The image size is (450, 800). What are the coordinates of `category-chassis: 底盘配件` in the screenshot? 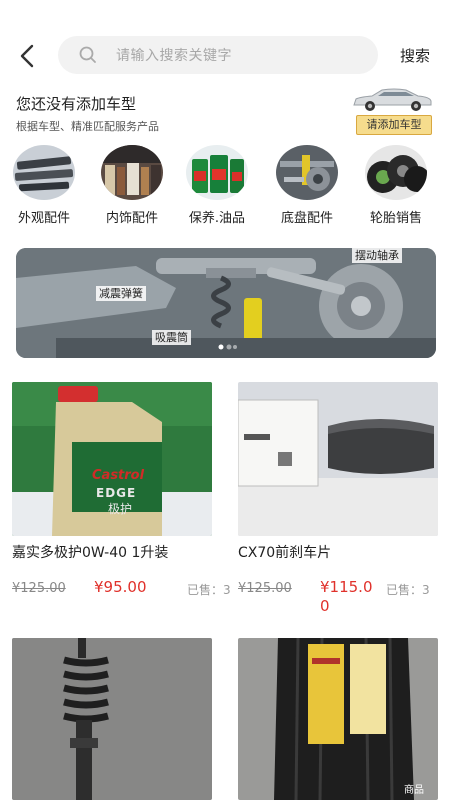 It's located at (307, 187).